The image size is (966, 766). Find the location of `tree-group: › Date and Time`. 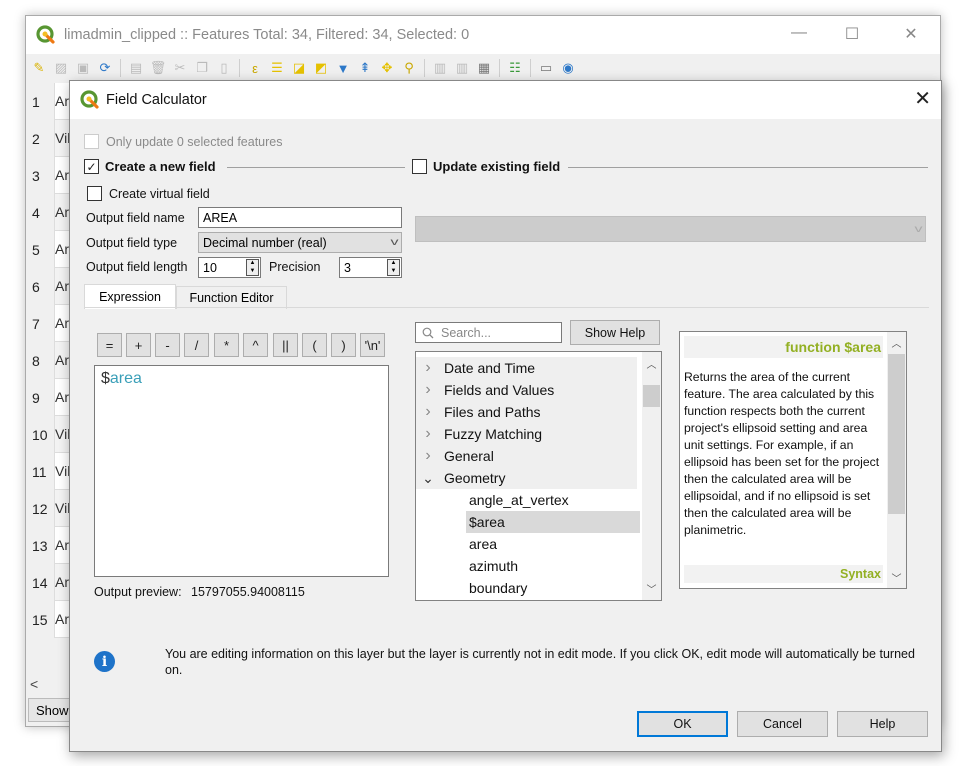

tree-group: › Date and Time is located at coordinates (526, 368).